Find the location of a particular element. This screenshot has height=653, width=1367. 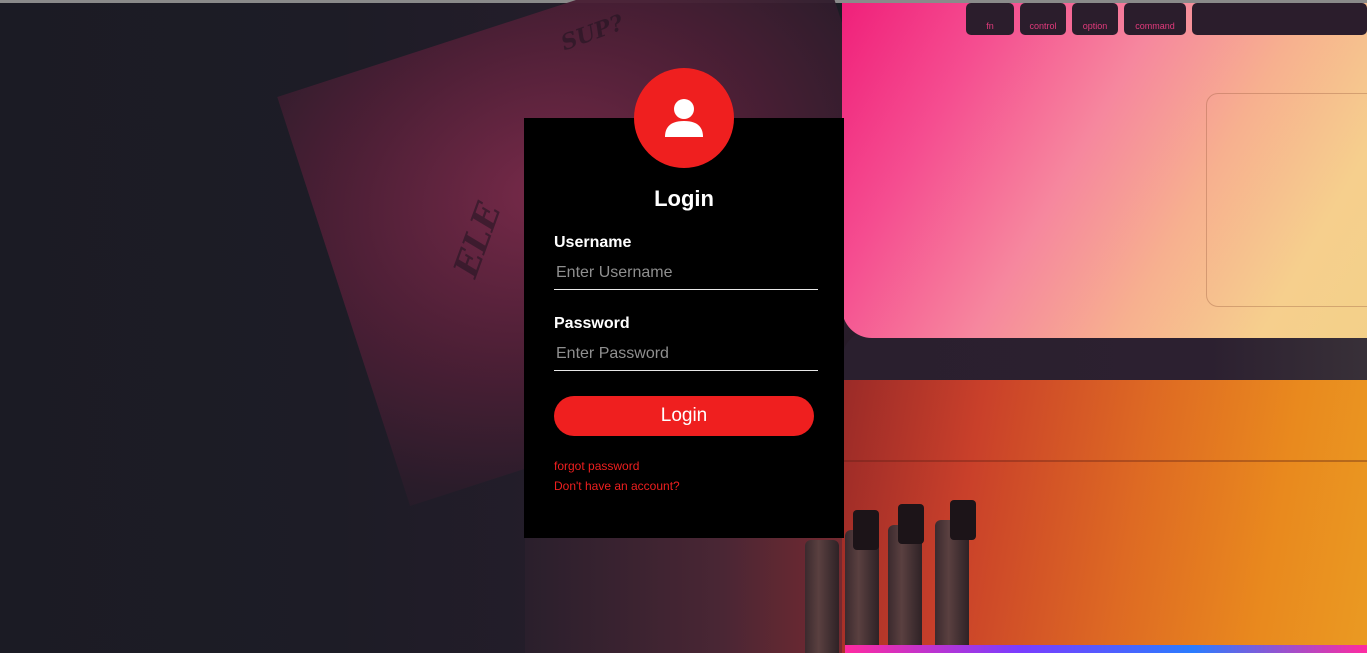

forgot-password-link: forgot password is located at coordinates (596, 466).